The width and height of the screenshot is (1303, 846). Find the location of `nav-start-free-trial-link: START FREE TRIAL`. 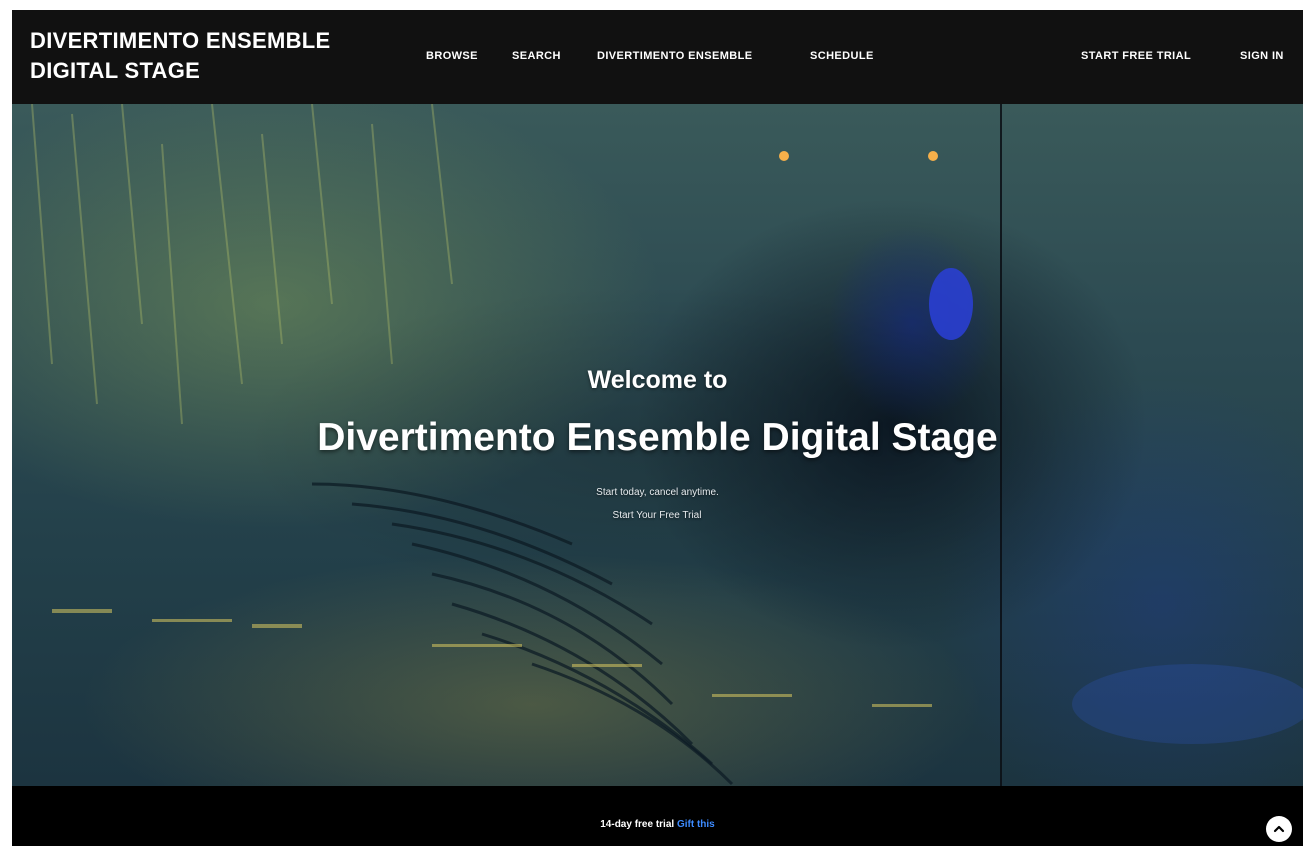

nav-start-free-trial-link: START FREE TRIAL is located at coordinates (1136, 56).